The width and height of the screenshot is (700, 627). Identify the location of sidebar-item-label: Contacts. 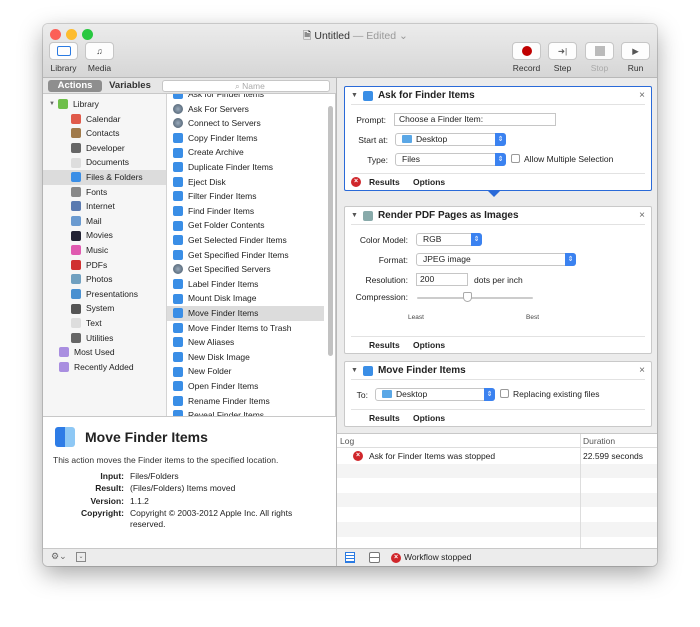
(103, 133).